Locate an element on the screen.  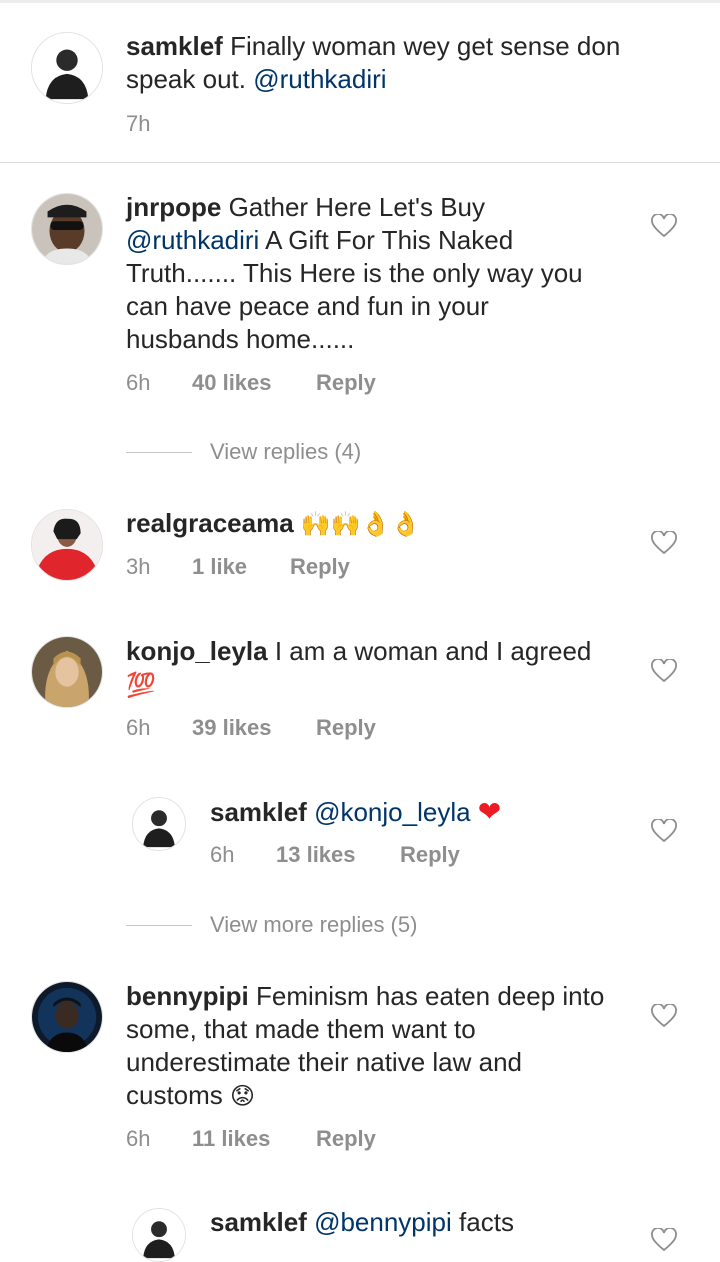
view-replies-button: View replies (4) is located at coordinates (276, 452).